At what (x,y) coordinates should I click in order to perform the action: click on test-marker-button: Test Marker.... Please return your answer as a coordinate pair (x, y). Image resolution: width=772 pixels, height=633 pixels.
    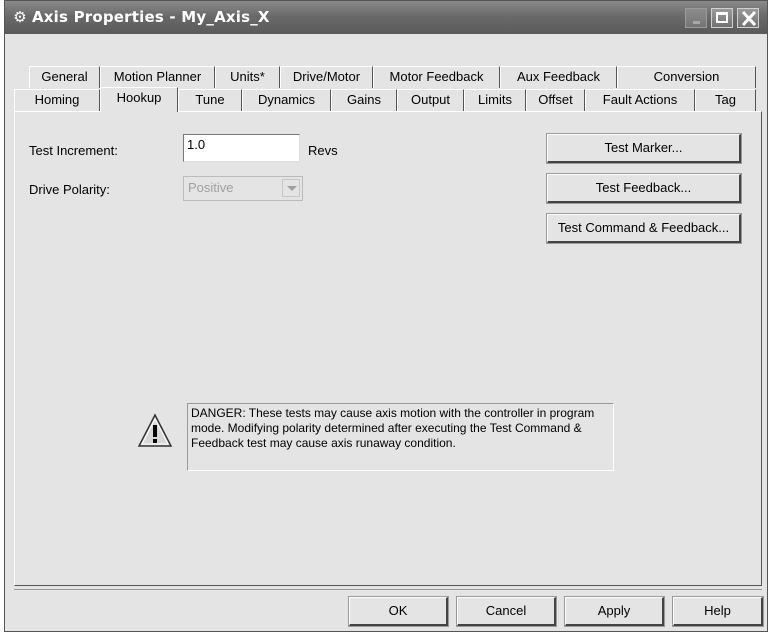
    Looking at the image, I should click on (644, 148).